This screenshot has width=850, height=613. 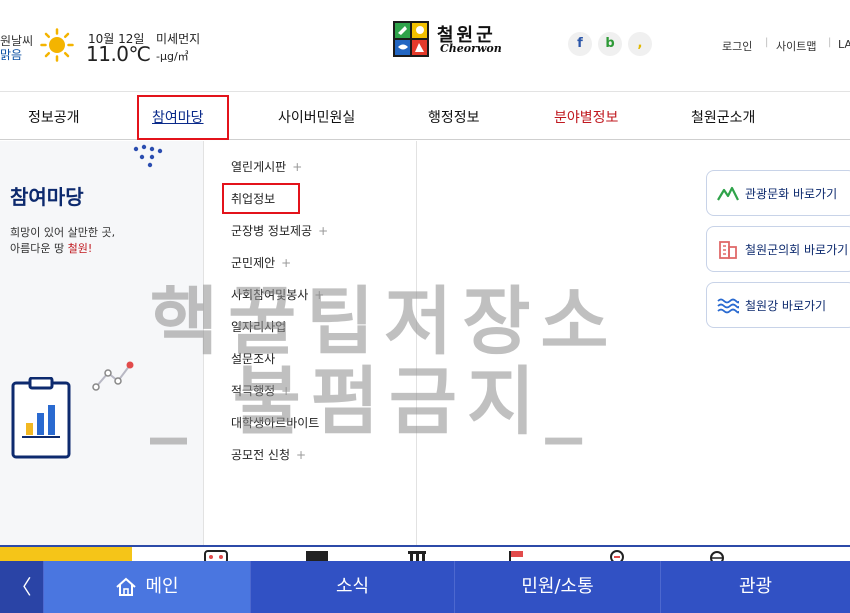 I want to click on blog-icon: b, so click(x=610, y=44).